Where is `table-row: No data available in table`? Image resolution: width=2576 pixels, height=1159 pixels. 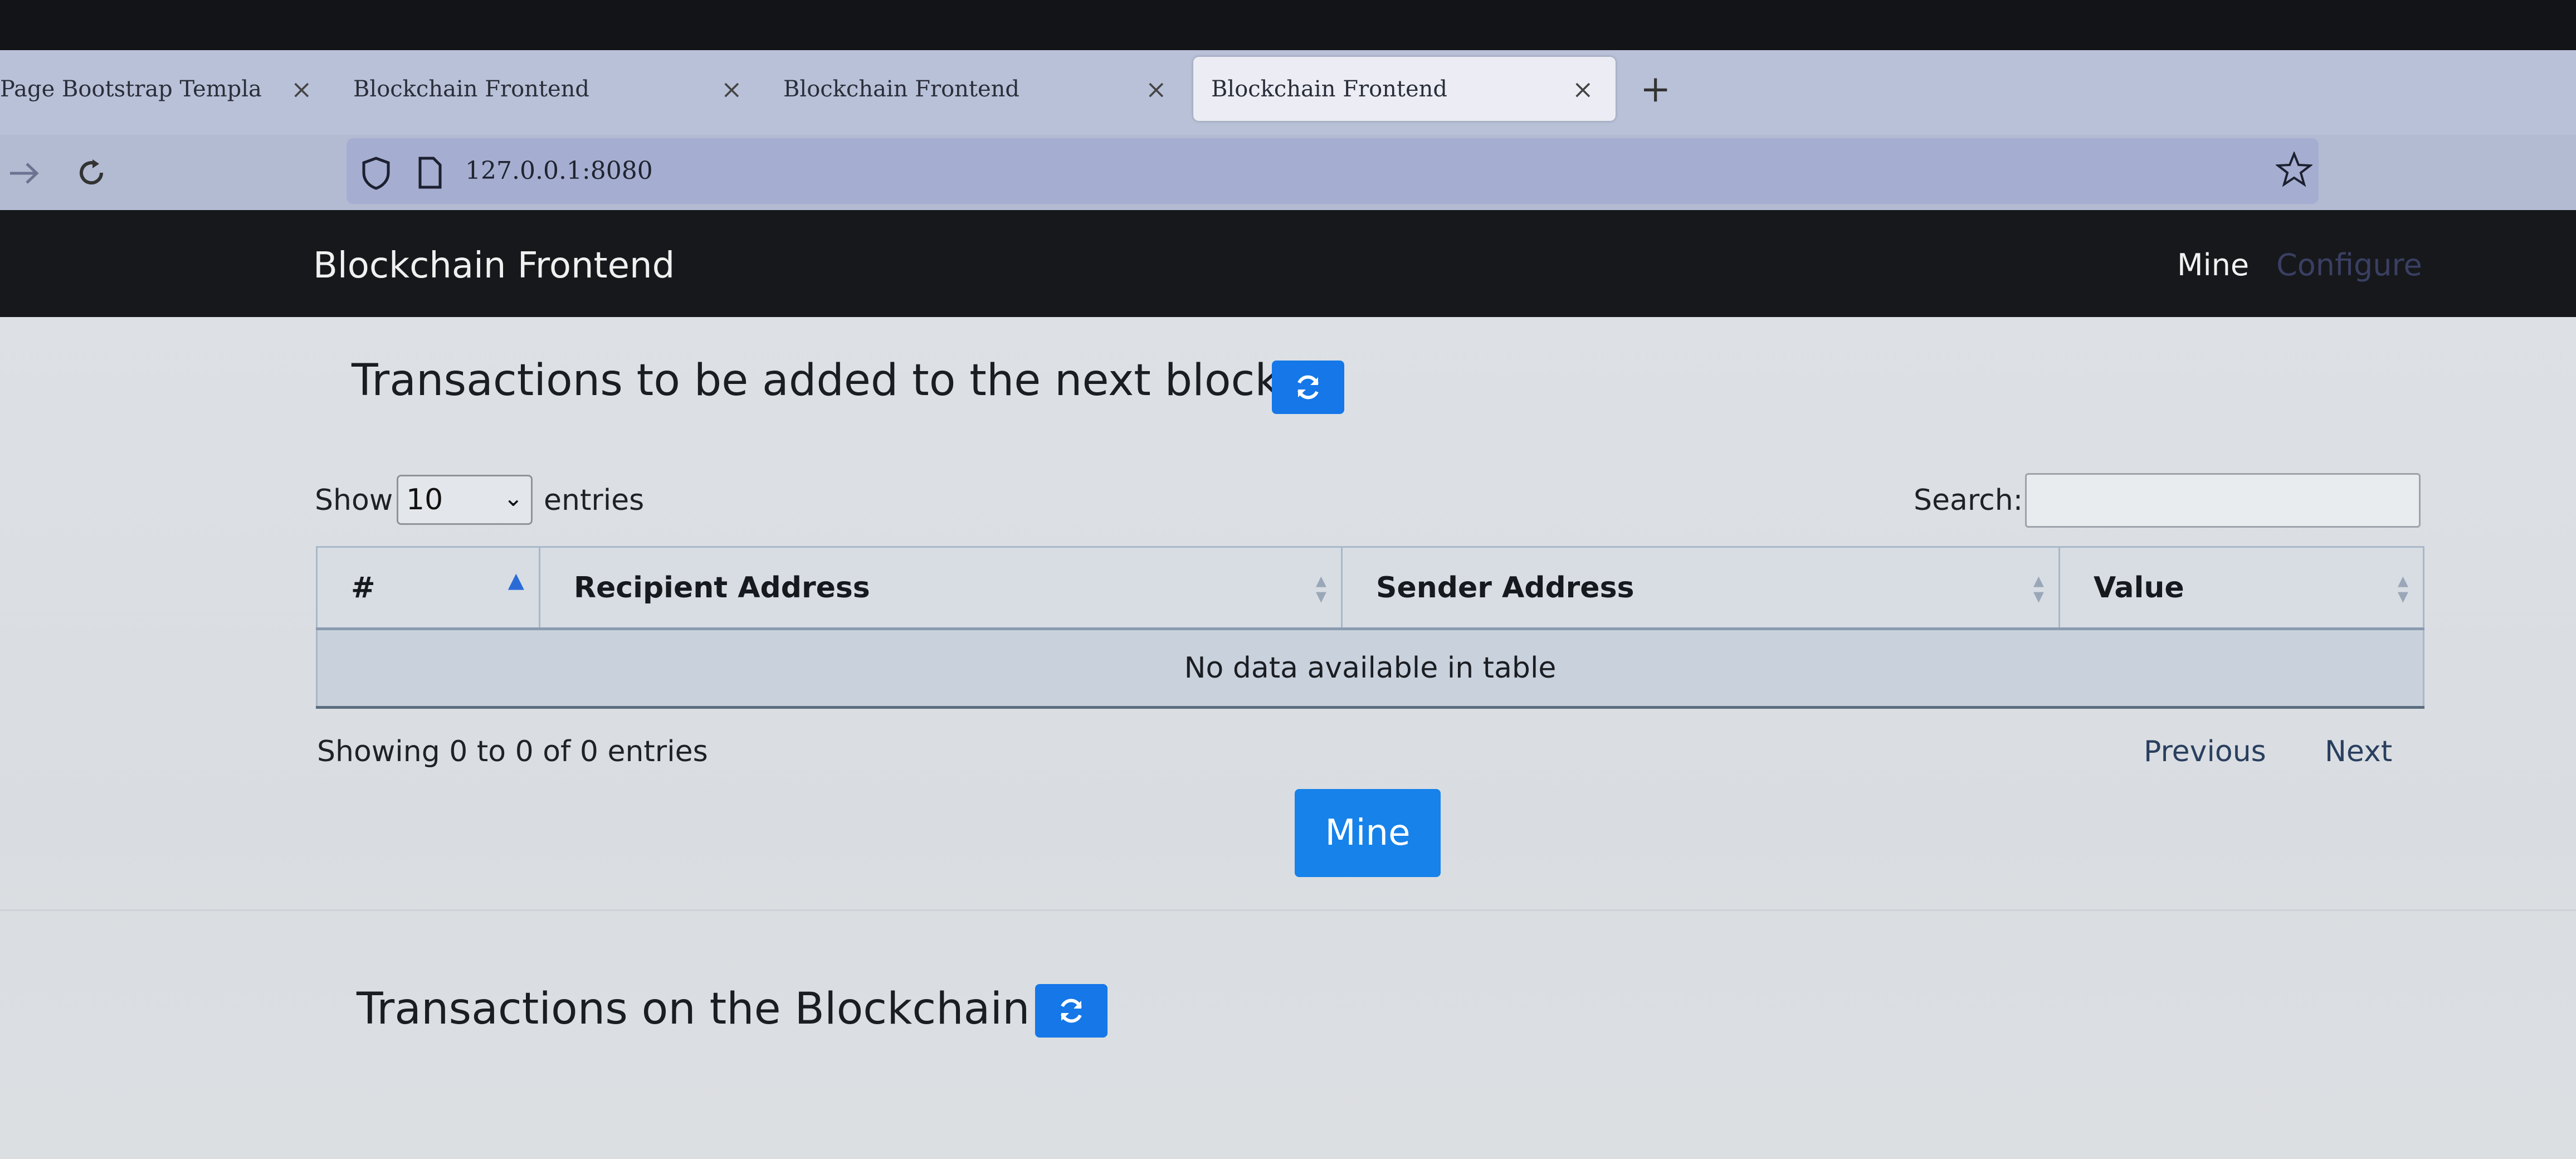
table-row: No data available in table is located at coordinates (1370, 668).